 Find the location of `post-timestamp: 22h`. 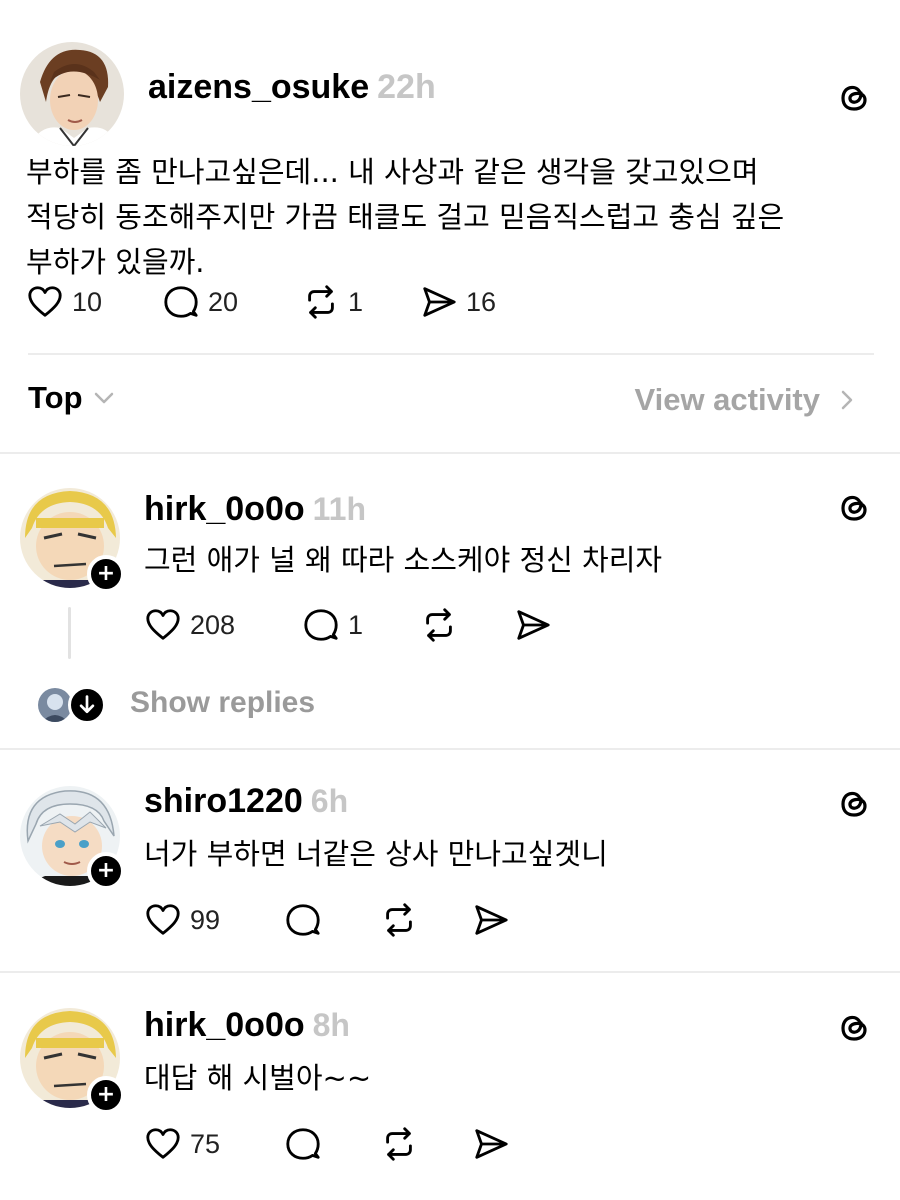

post-timestamp: 22h is located at coordinates (406, 87).